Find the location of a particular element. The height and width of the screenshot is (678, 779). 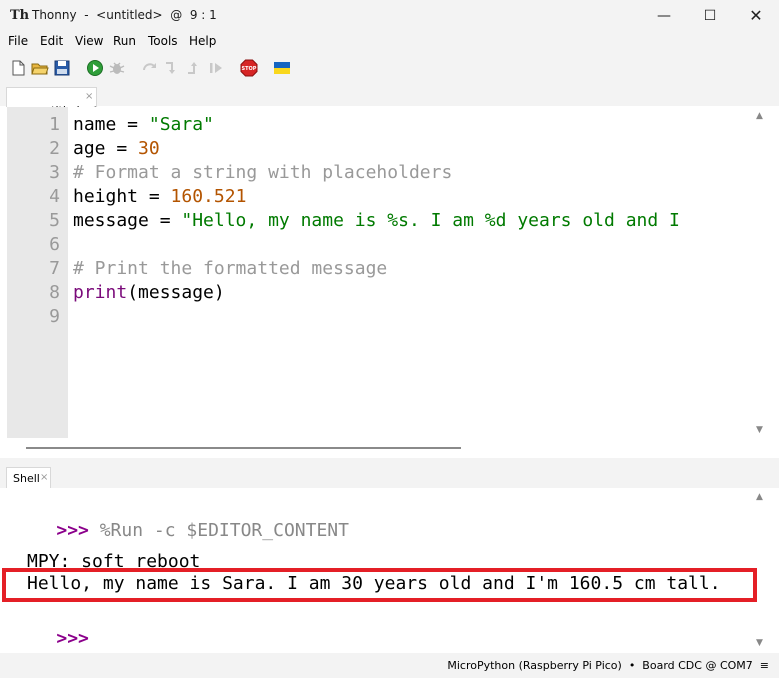

editor-vertical-scrollbar: ▲ ▼ is located at coordinates (761, 272).